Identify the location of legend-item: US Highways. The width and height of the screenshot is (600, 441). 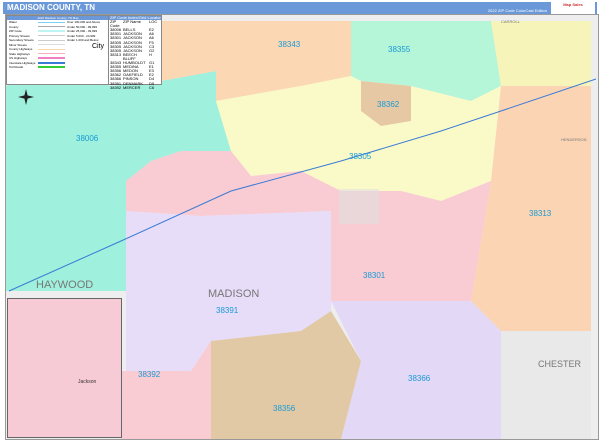
(18, 58).